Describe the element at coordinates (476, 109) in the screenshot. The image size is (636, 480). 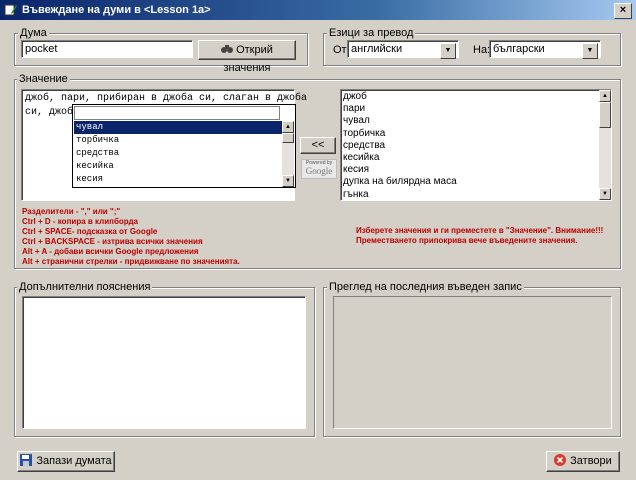
I see `result-item: пари` at that location.